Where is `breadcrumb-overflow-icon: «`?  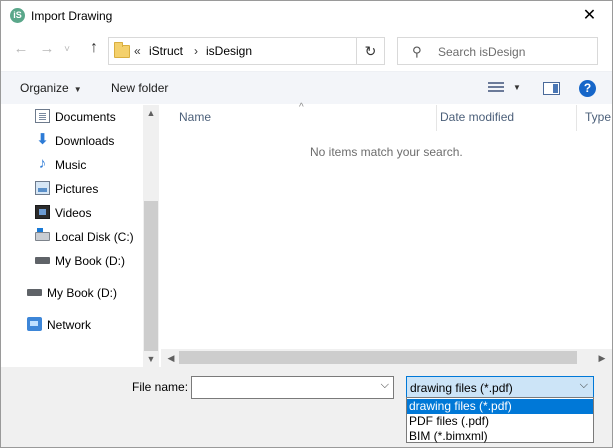
breadcrumb-overflow-icon: « is located at coordinates (137, 51).